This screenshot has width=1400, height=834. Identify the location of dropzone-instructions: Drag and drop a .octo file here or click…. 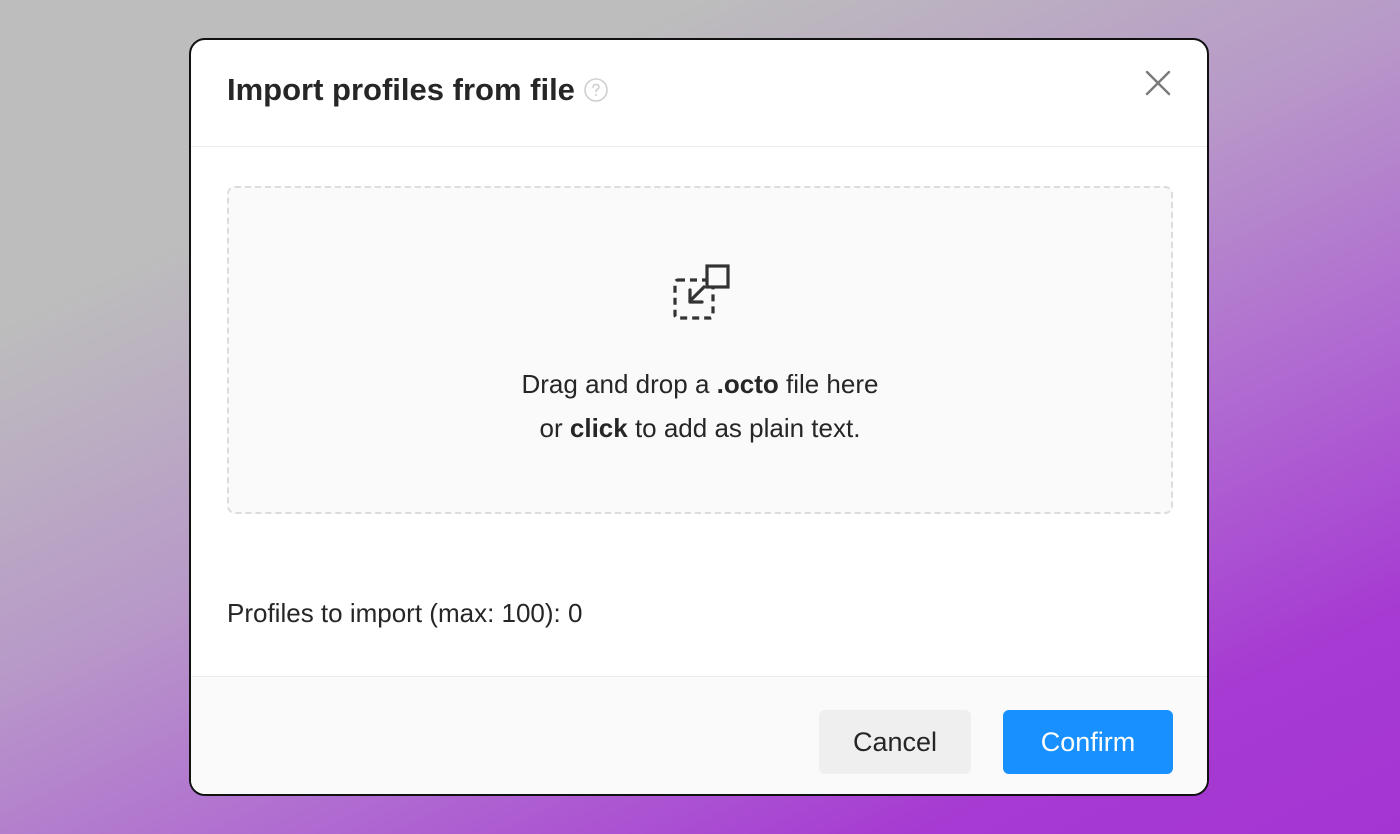
(700, 406).